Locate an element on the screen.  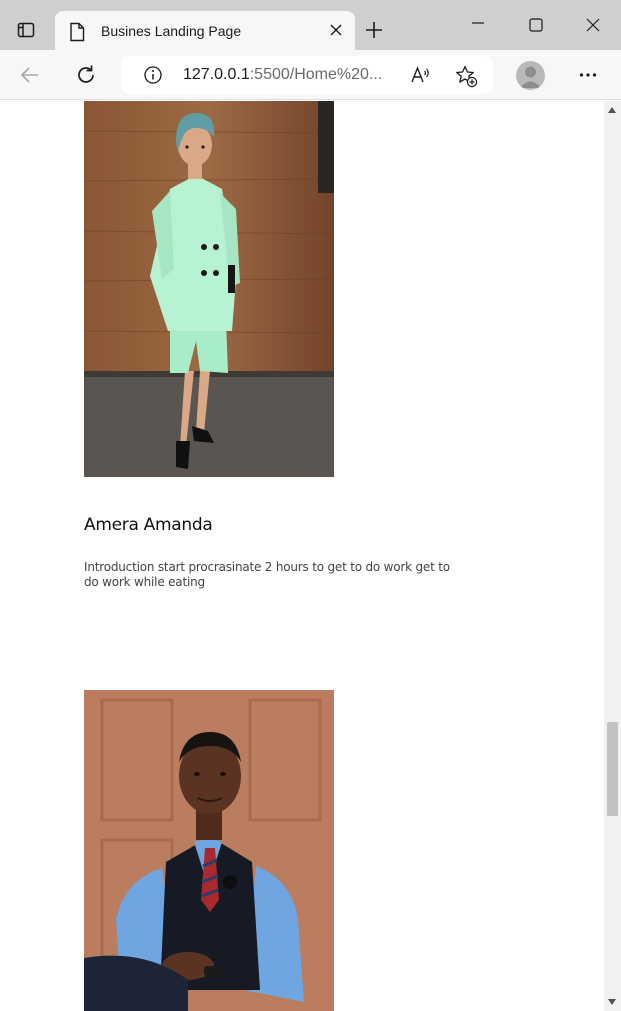
star-add-icon is located at coordinates (466, 76).